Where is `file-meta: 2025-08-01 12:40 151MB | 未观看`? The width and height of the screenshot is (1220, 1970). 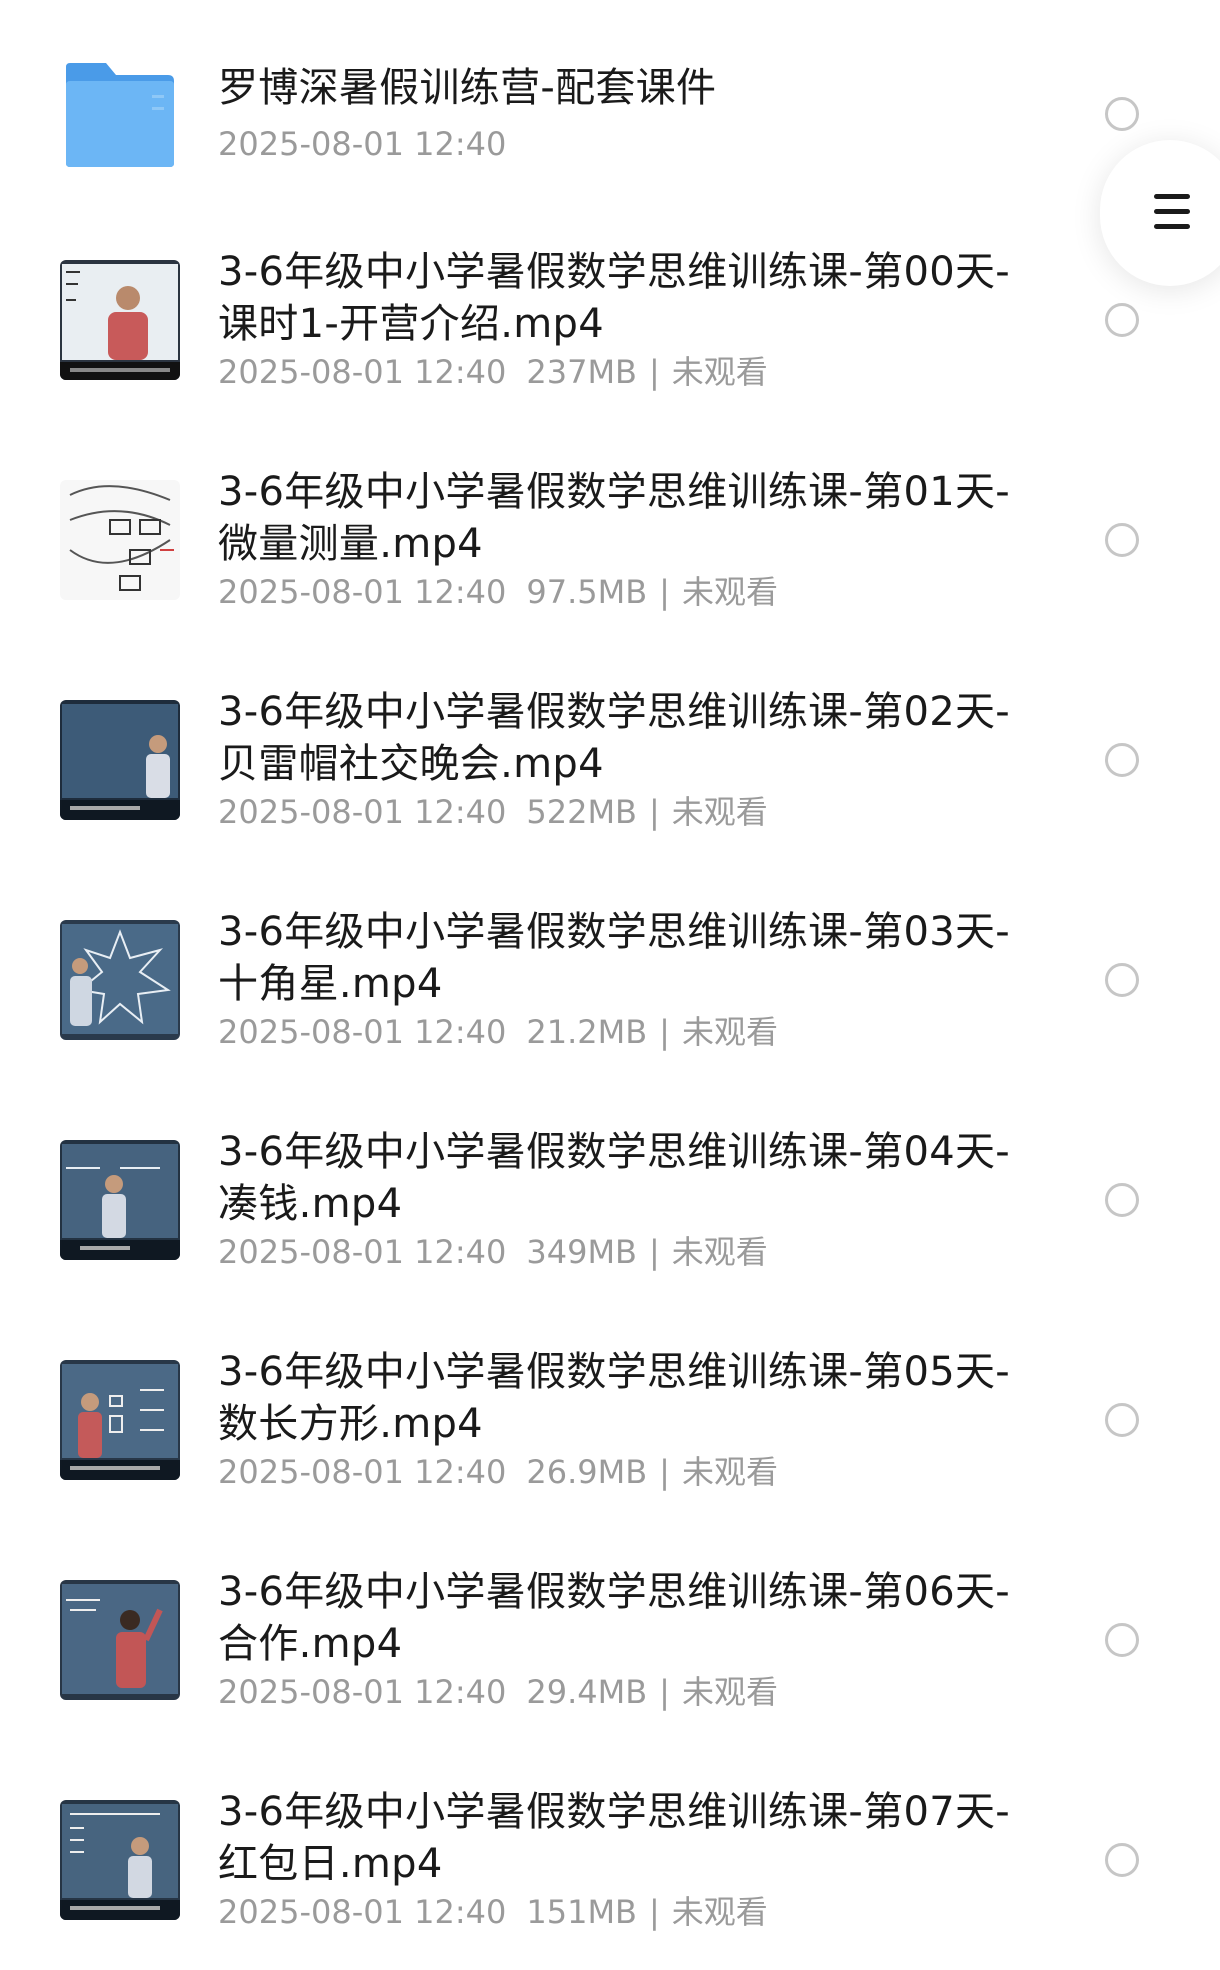 file-meta: 2025-08-01 12:40 151MB | 未观看 is located at coordinates (493, 1912).